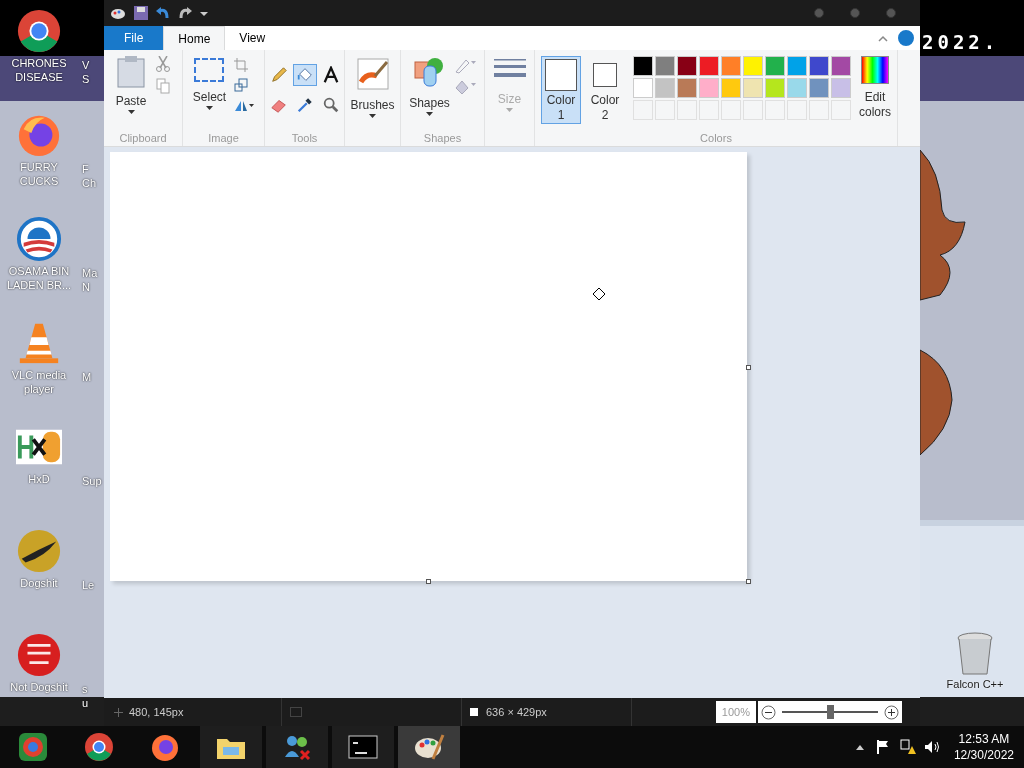 The image size is (1024, 768). I want to click on select-button: Select, so click(209, 94).